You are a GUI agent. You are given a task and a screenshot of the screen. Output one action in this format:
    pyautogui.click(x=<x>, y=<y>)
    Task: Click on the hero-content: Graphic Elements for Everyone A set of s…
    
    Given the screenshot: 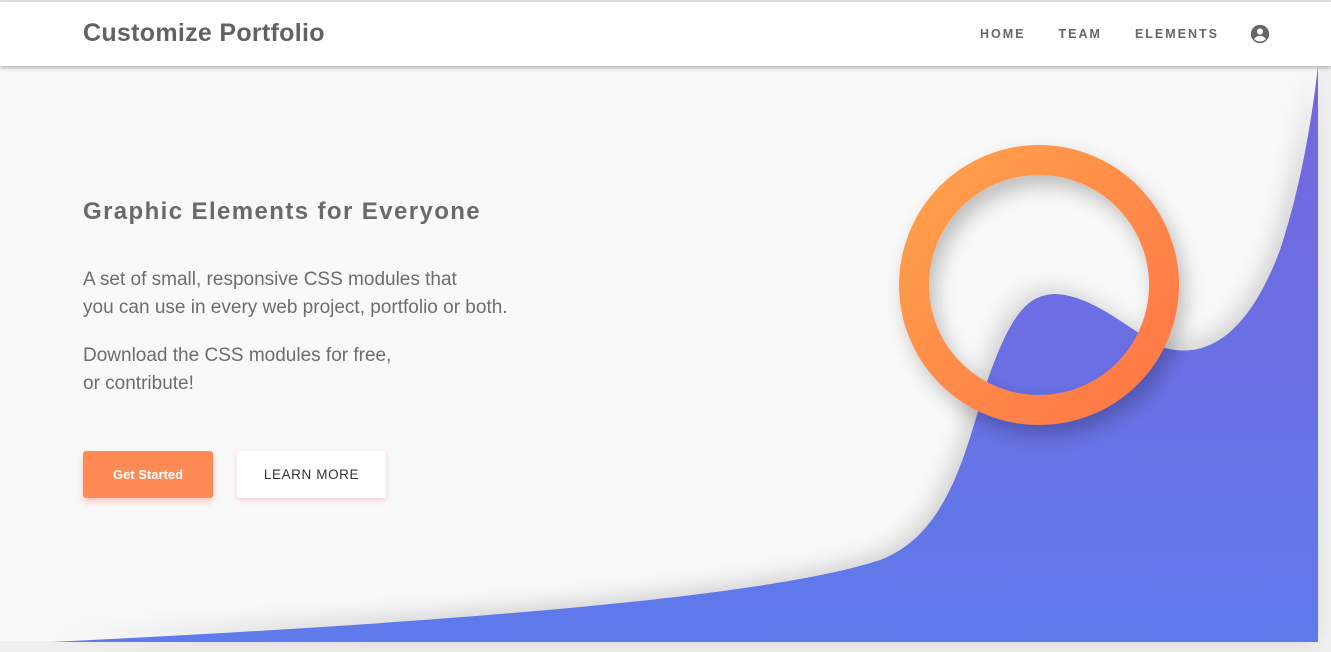 What is the action you would take?
    pyautogui.click(x=363, y=298)
    